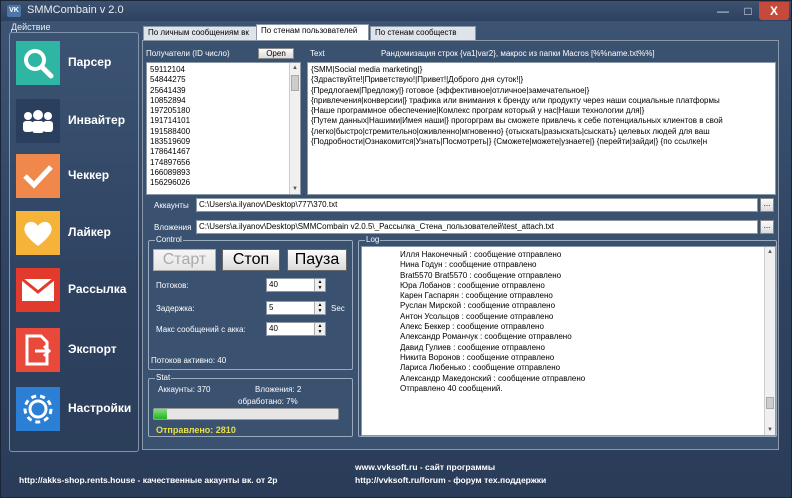 Image resolution: width=792 pixels, height=498 pixels. Describe the element at coordinates (294, 128) in the screenshot. I see `recipients-scrollbar: ▲ ▼` at that location.